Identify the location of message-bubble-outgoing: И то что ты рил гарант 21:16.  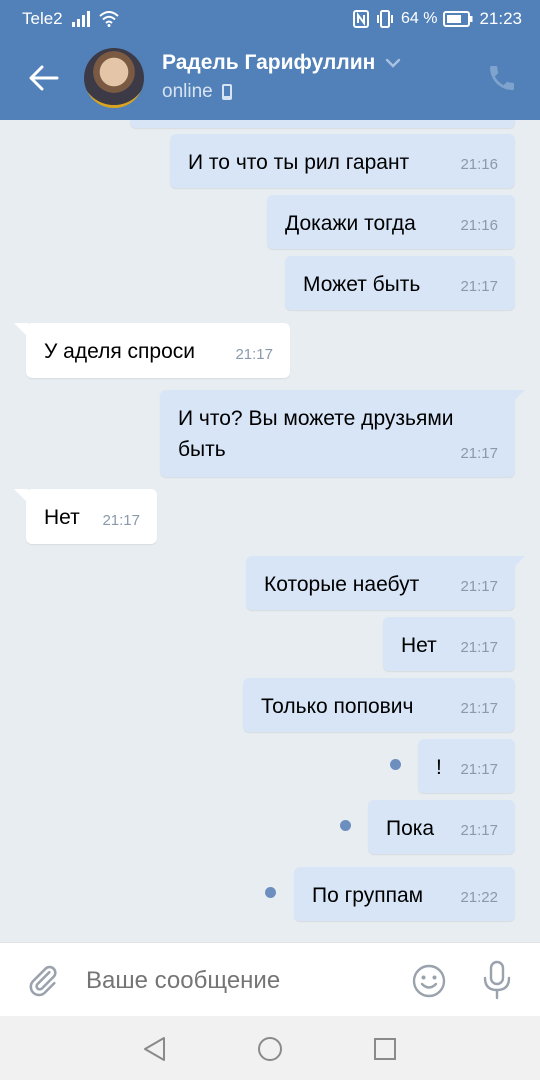
(342, 161).